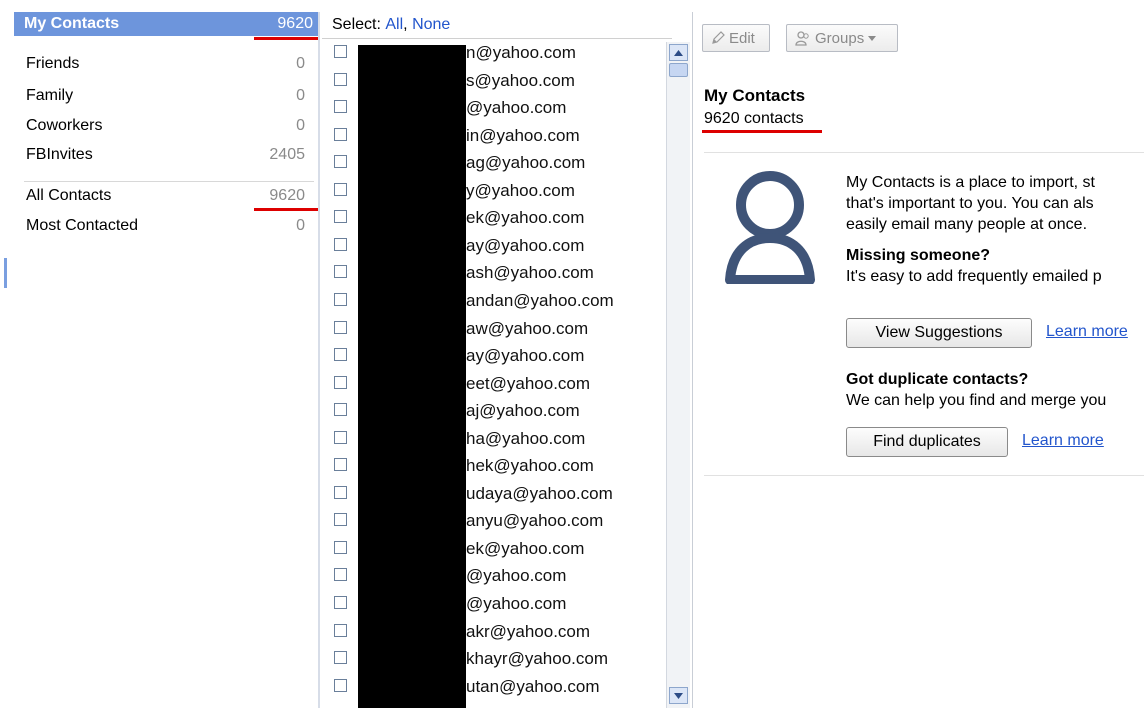 This screenshot has height=708, width=1144. What do you see at coordinates (678, 375) in the screenshot?
I see `list-scrollbar` at bounding box center [678, 375].